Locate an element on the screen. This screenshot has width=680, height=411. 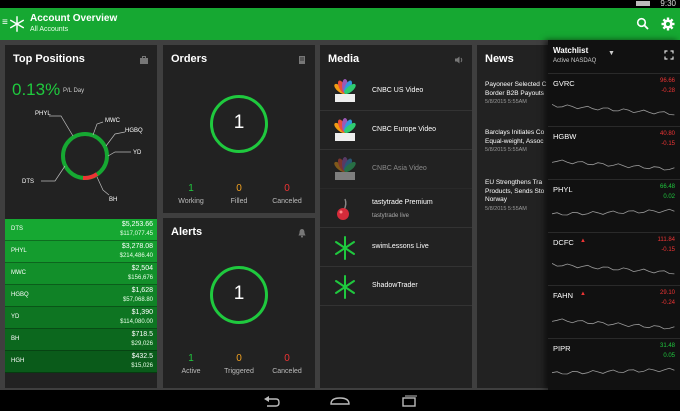
bell-icon is located at coordinates (302, 233).